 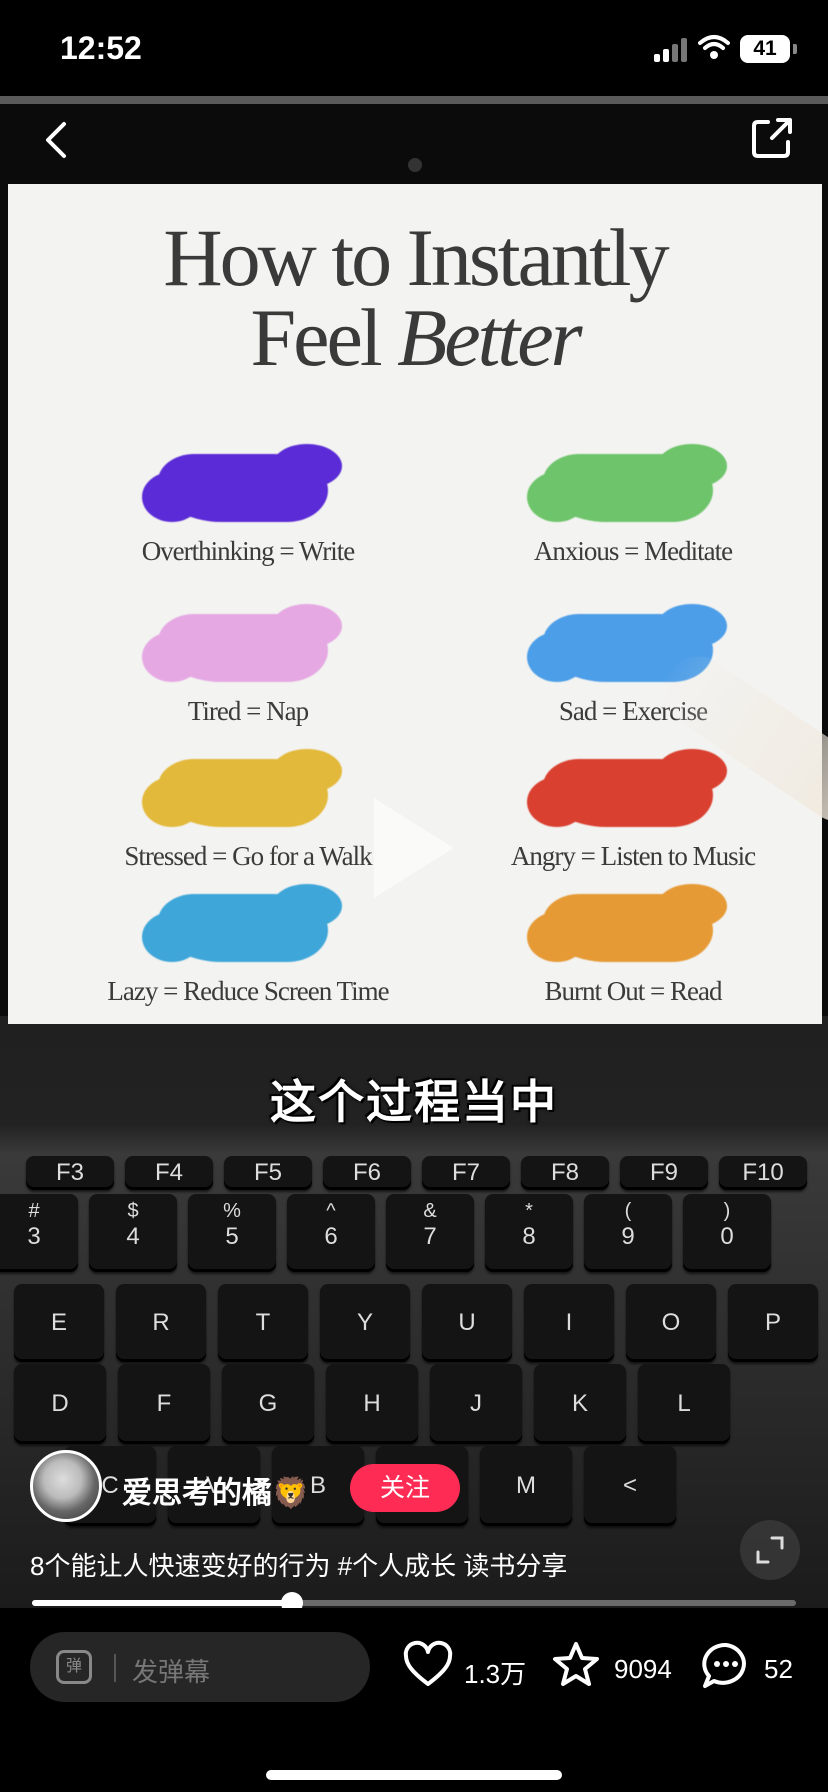 What do you see at coordinates (331, 1233) in the screenshot?
I see `keyboard-key: ^ 6` at bounding box center [331, 1233].